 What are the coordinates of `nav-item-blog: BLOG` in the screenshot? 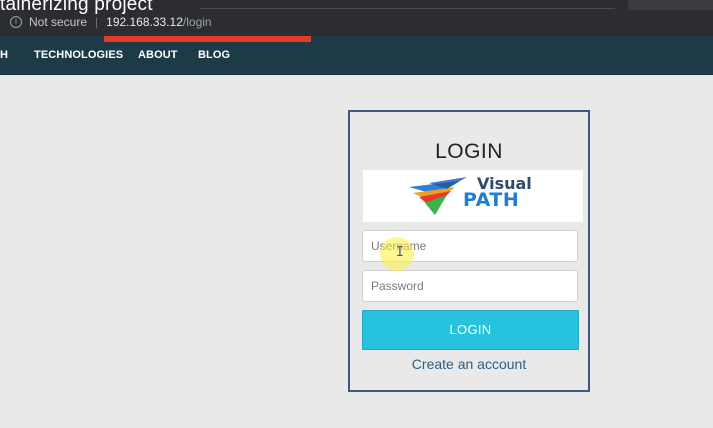 It's located at (214, 55).